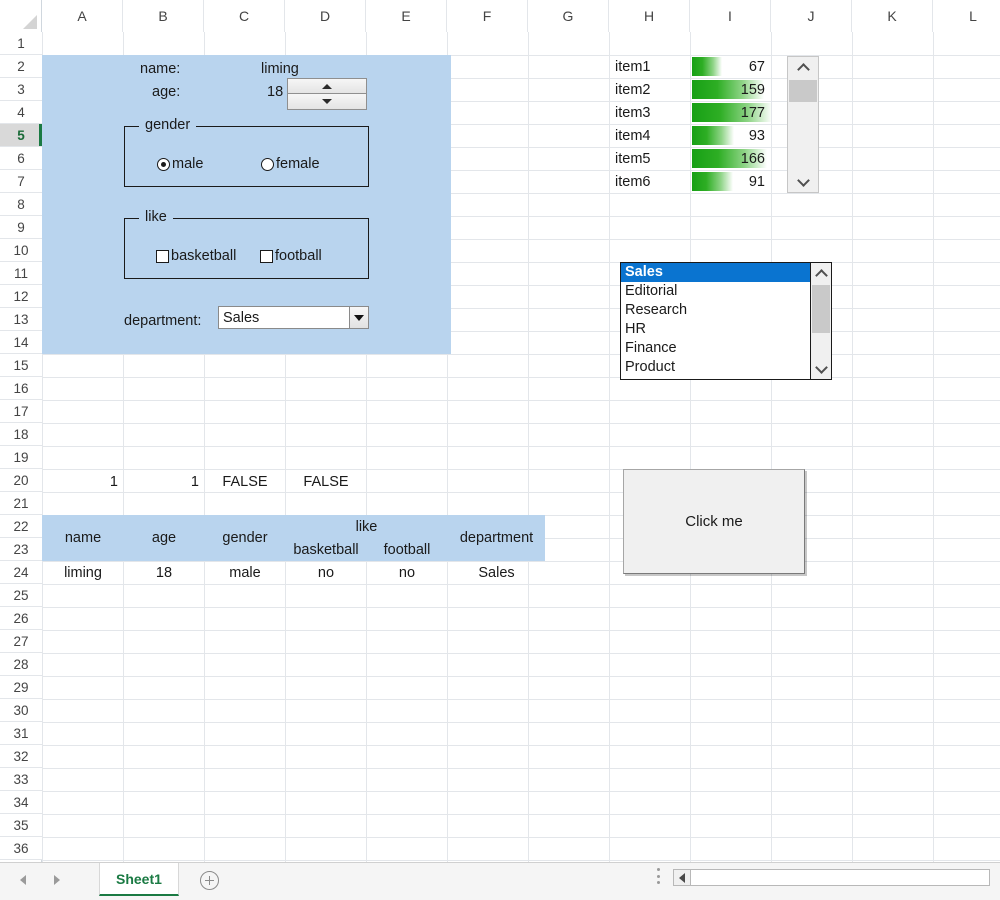 Image resolution: width=1000 pixels, height=900 pixels. I want to click on row-header-35: 35, so click(21, 825).